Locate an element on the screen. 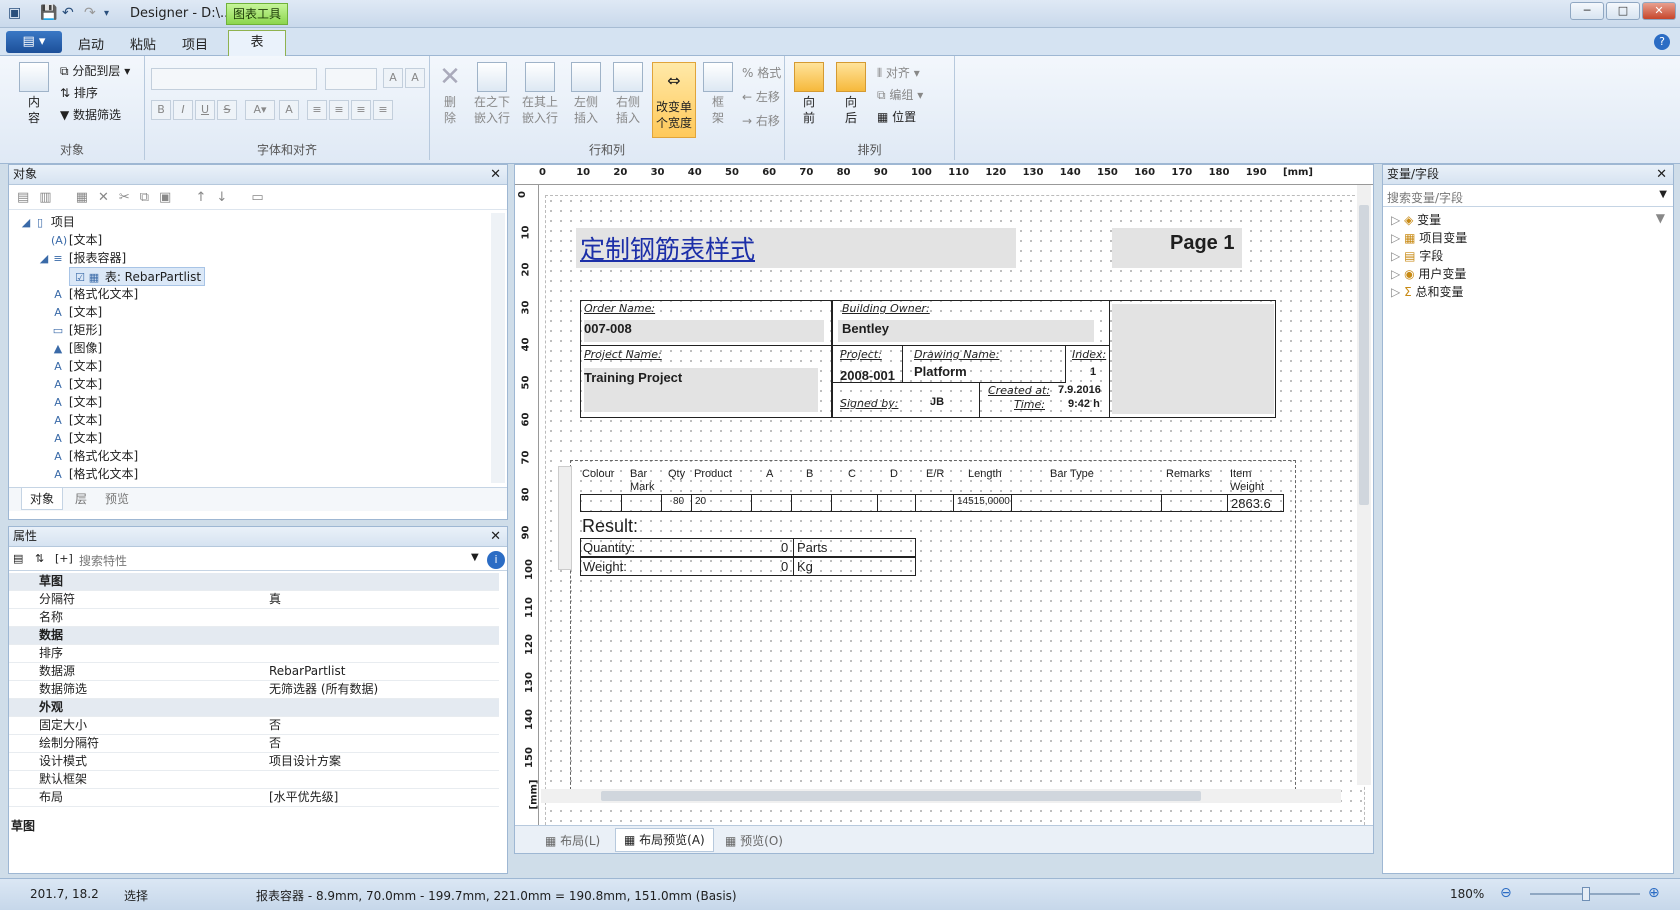 The height and width of the screenshot is (910, 1680). column-header: C is located at coordinates (852, 474).